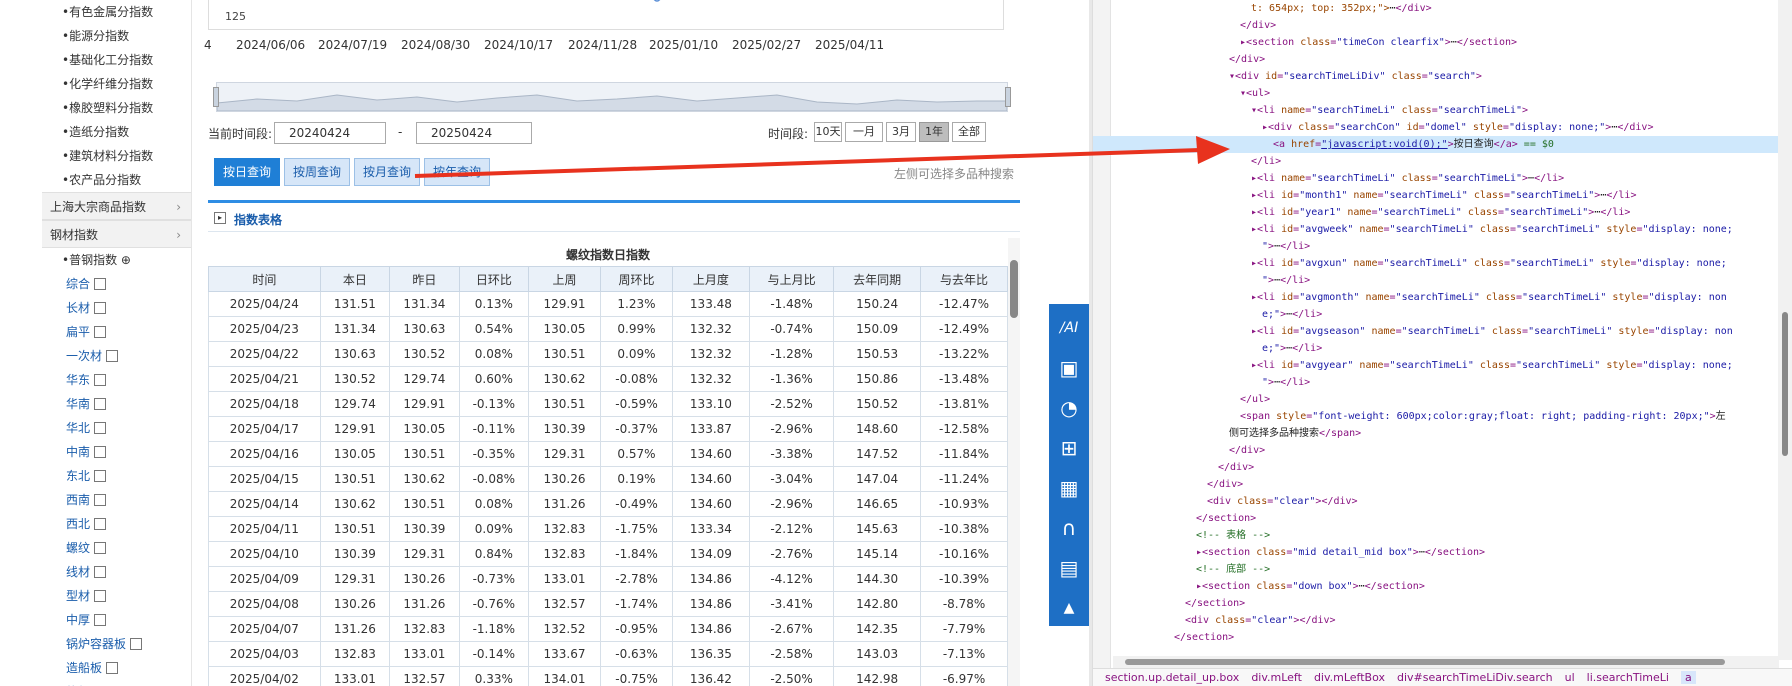  I want to click on nav-check-item: 华北, so click(116, 428).